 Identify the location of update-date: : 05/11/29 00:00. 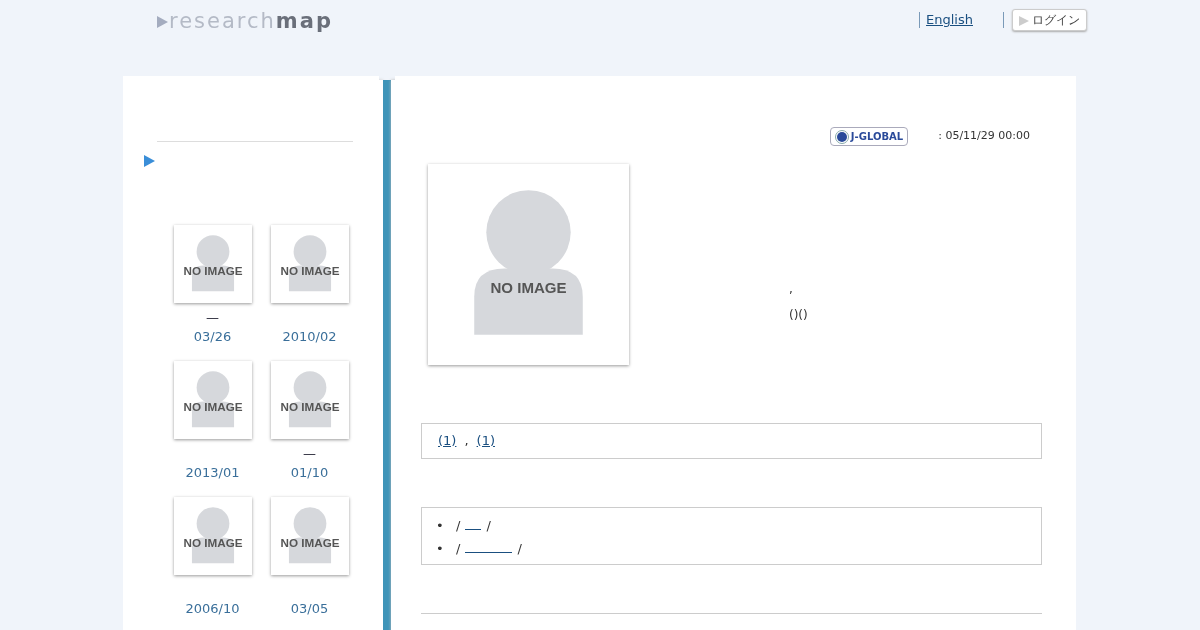
(984, 136).